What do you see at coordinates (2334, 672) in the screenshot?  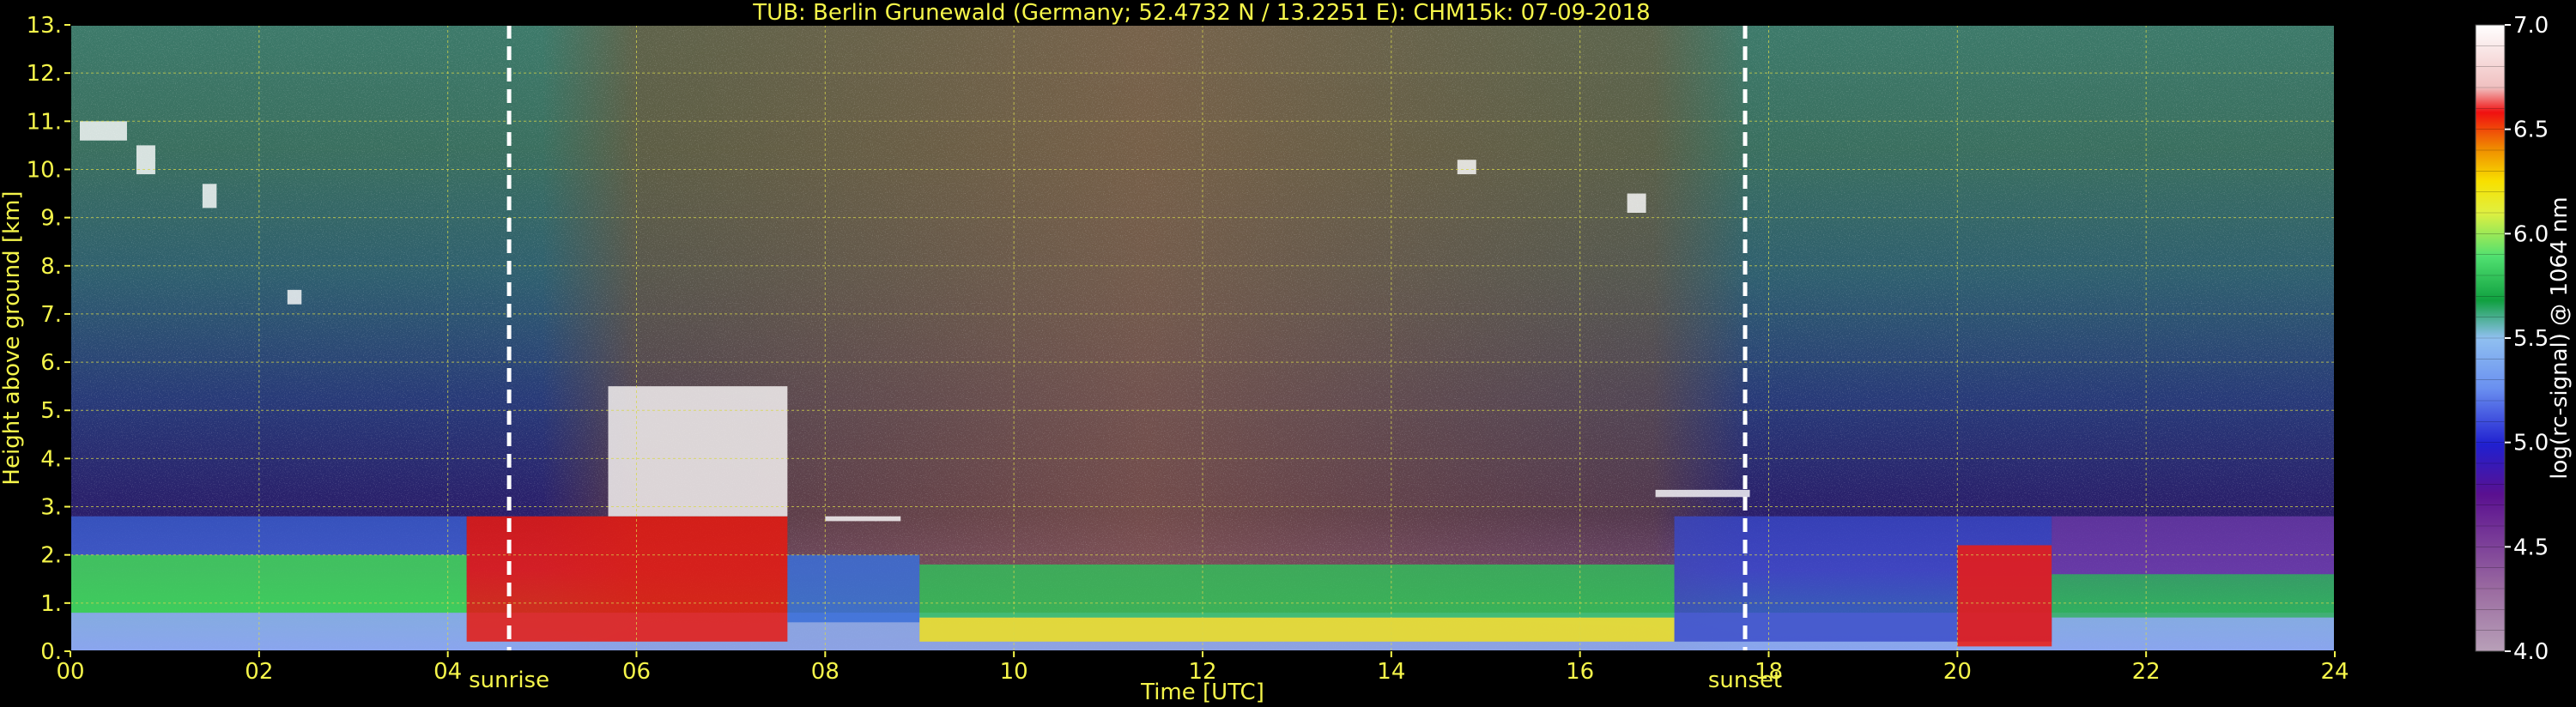 I see `x-tick-label: 24` at bounding box center [2334, 672].